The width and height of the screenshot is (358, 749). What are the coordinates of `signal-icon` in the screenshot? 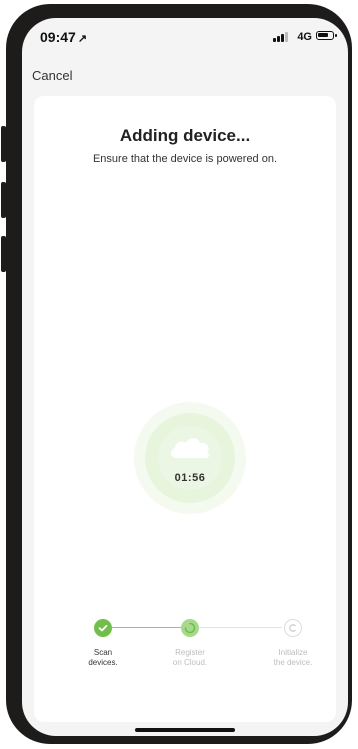 It's located at (280, 37).